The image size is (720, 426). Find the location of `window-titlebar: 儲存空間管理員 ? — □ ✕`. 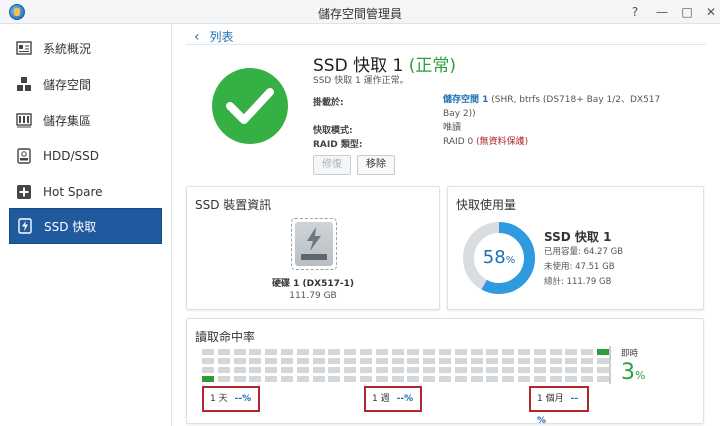

window-titlebar: 儲存空間管理員 ? — □ ✕ is located at coordinates (360, 12).